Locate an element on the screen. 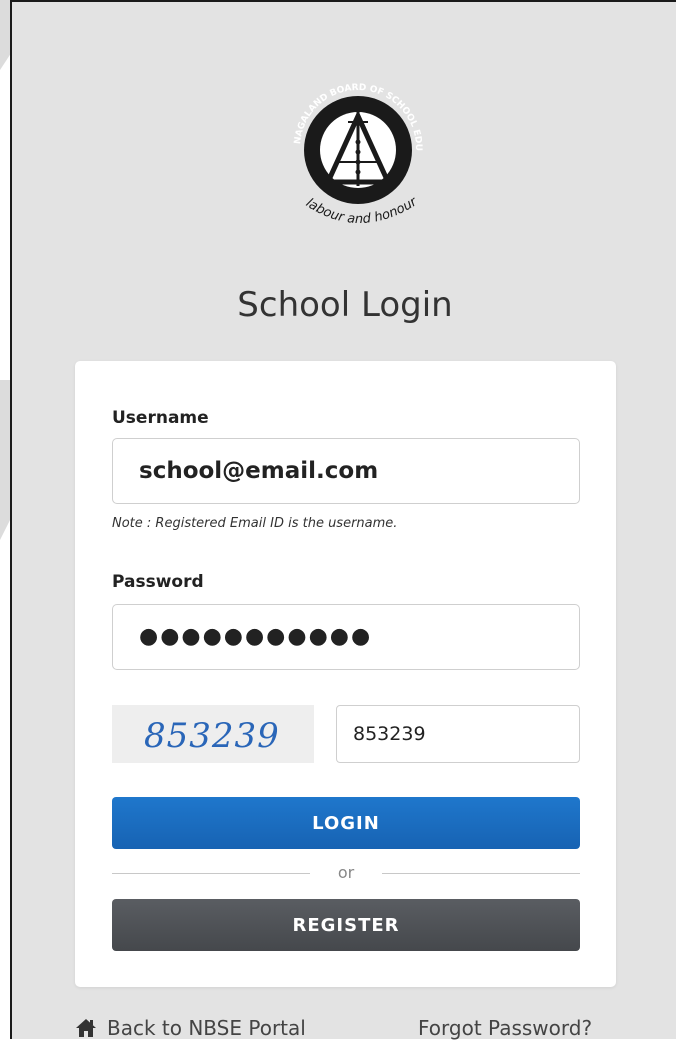 The image size is (676, 1040). username-input is located at coordinates (346, 471).